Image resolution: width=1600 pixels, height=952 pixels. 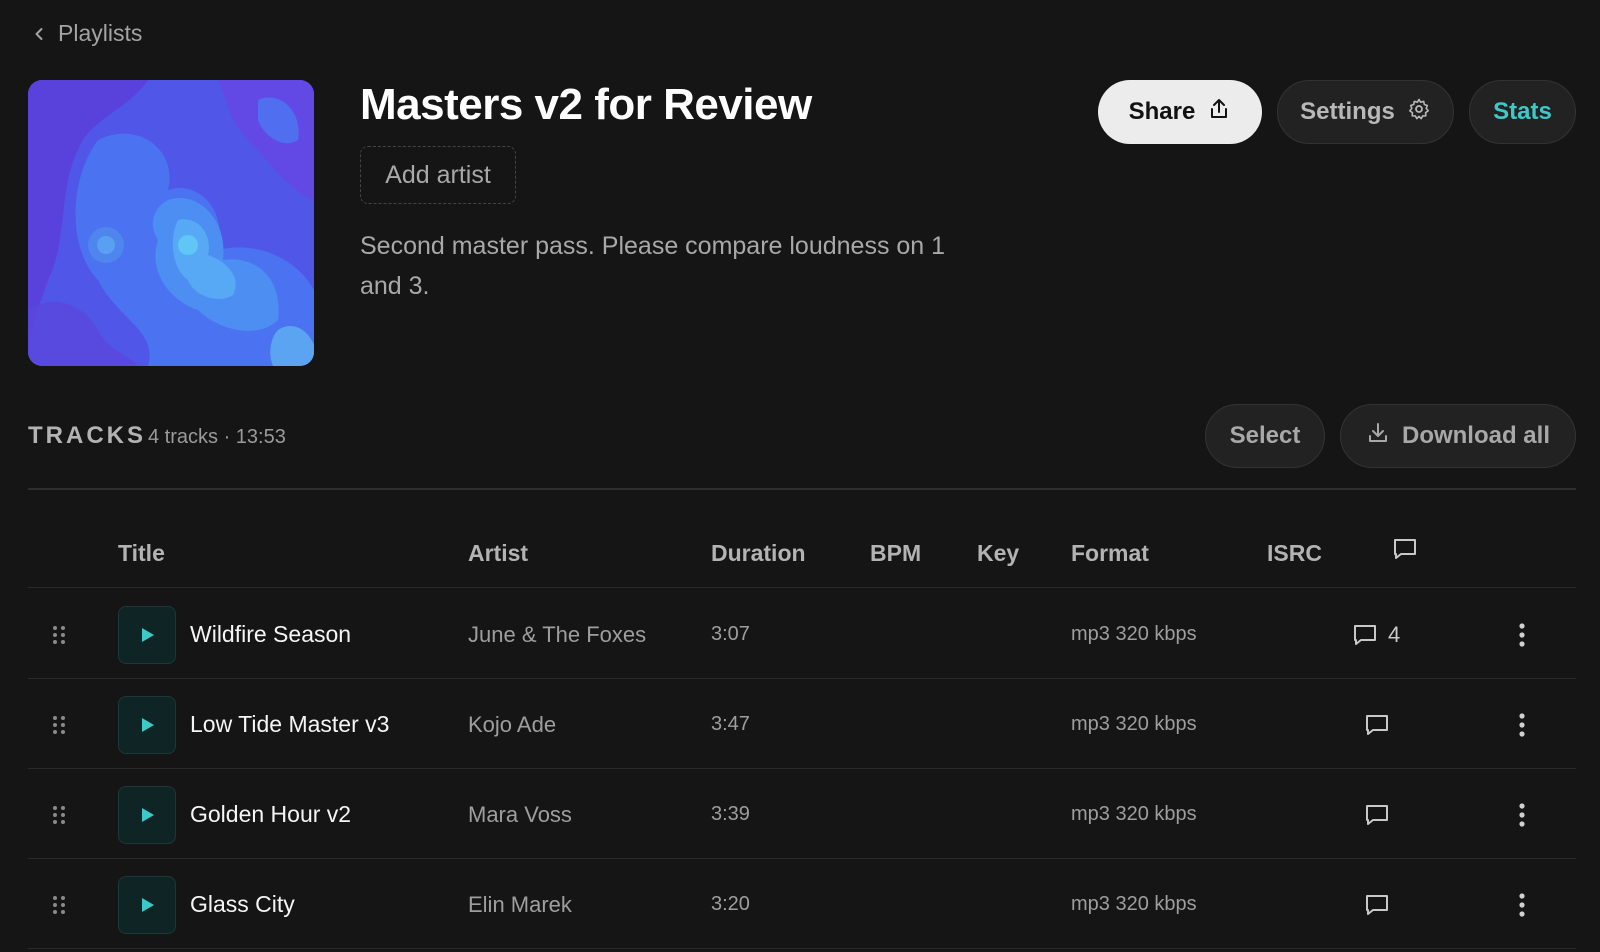 I want to click on tracks-meta: 4 tracks · 13:53, so click(x=217, y=437).